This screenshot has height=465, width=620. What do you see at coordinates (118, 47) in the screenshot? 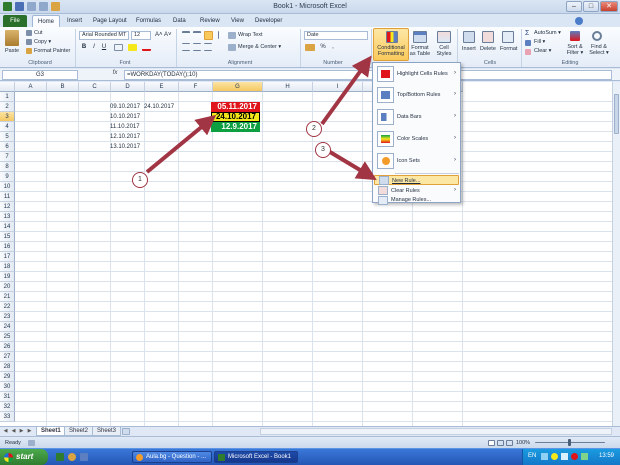
I see `borders-icon` at bounding box center [118, 47].